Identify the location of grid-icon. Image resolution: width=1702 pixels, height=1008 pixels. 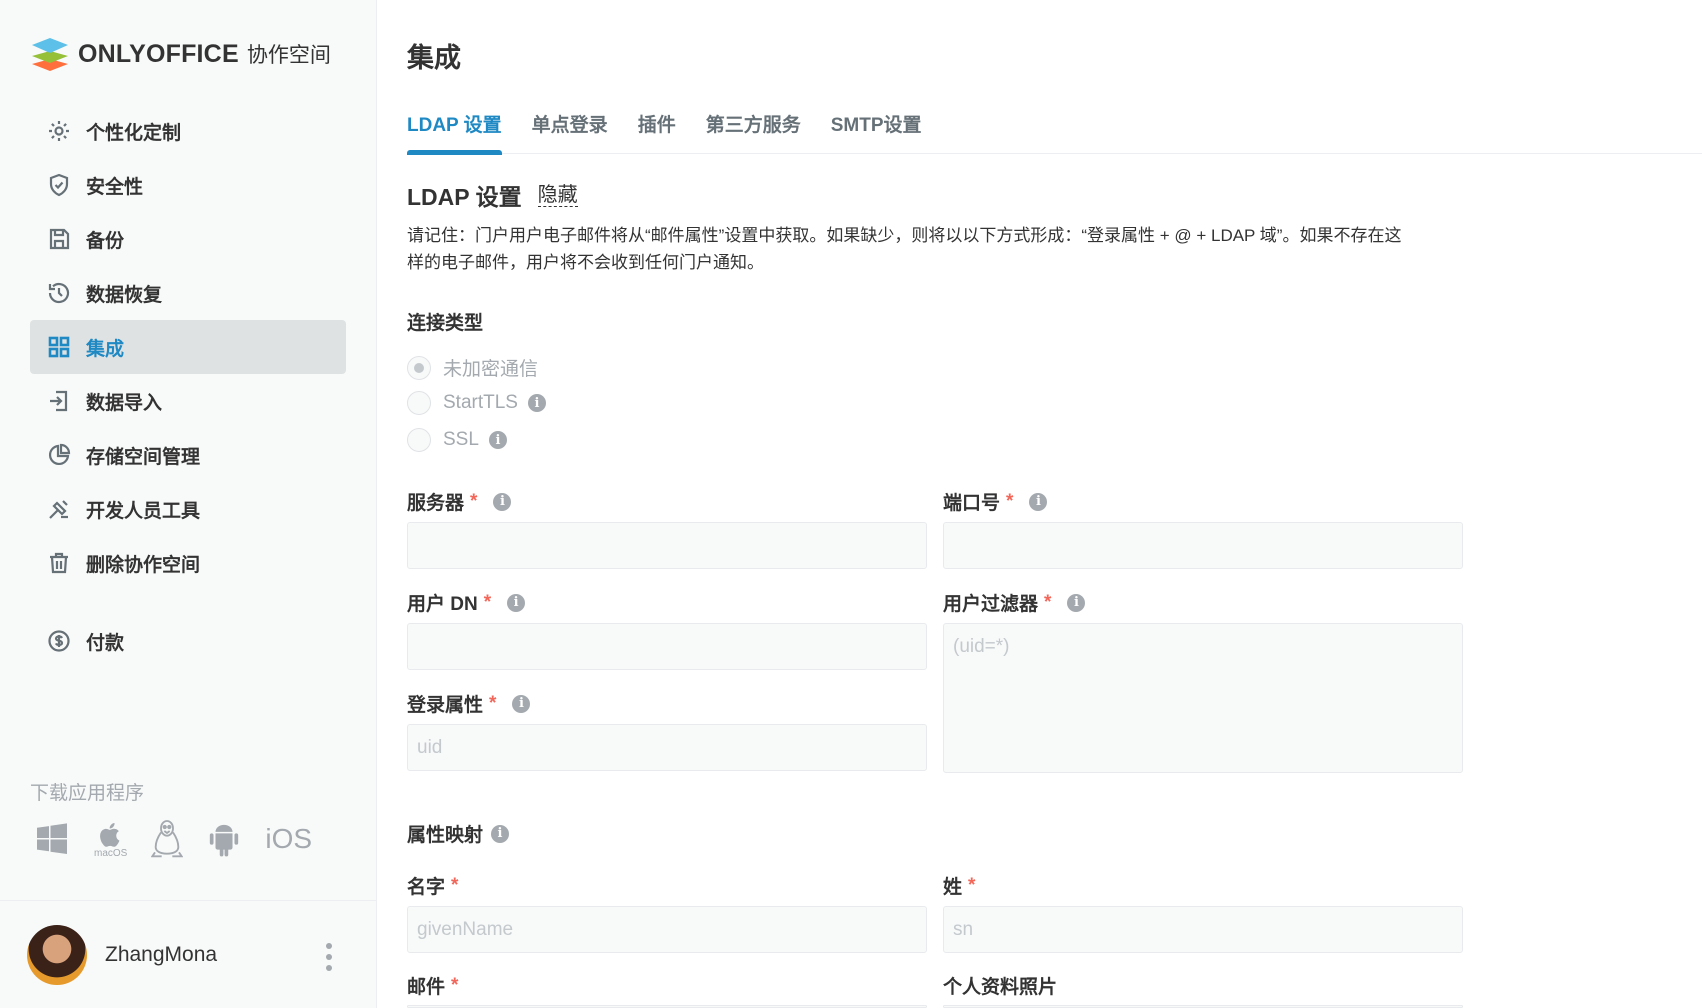
(59, 347).